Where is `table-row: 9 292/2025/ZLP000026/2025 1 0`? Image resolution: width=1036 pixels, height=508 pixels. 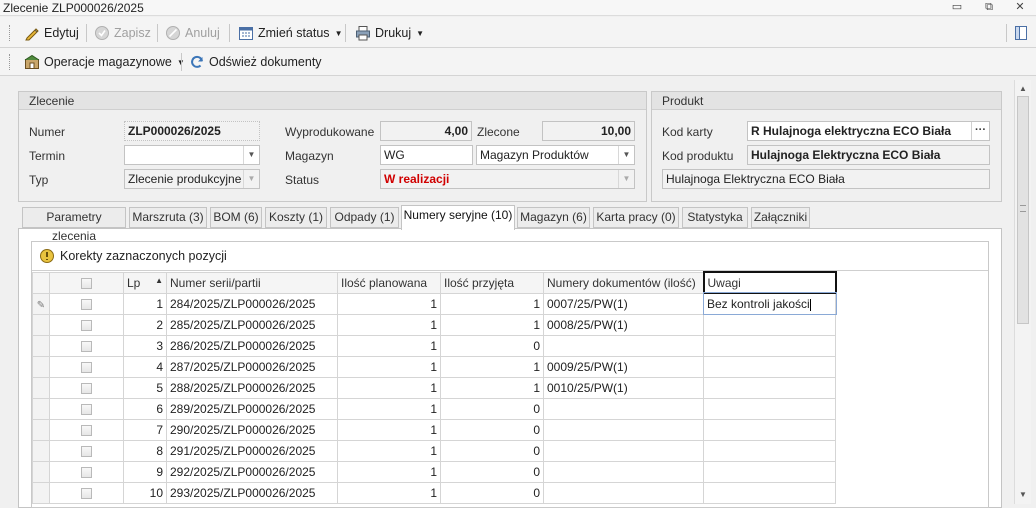
table-row: 9 292/2025/ZLP000026/2025 1 0 is located at coordinates (434, 471).